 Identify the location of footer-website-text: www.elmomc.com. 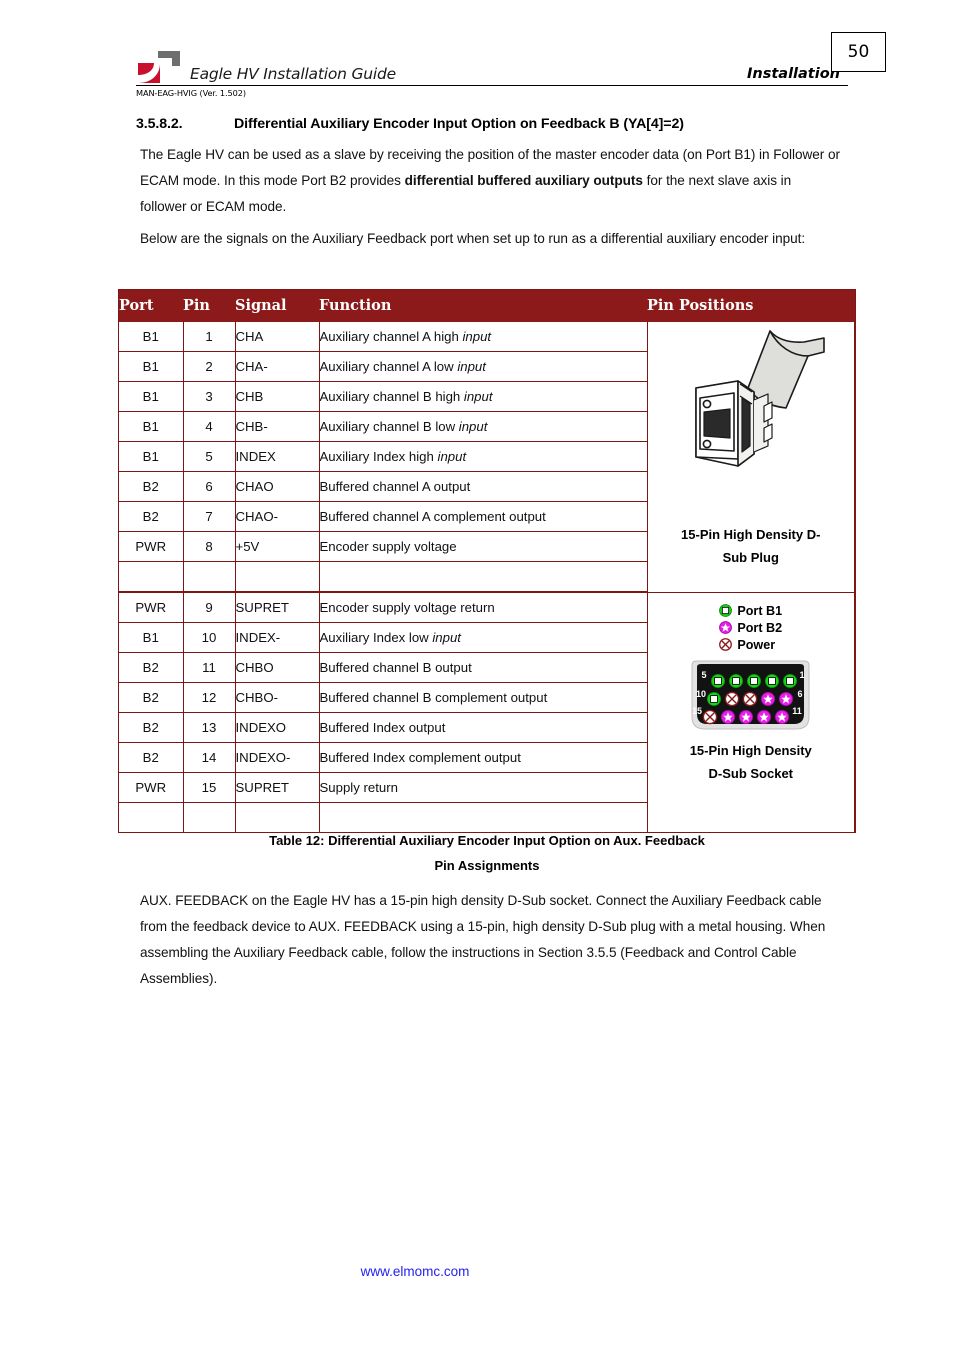
(415, 1271).